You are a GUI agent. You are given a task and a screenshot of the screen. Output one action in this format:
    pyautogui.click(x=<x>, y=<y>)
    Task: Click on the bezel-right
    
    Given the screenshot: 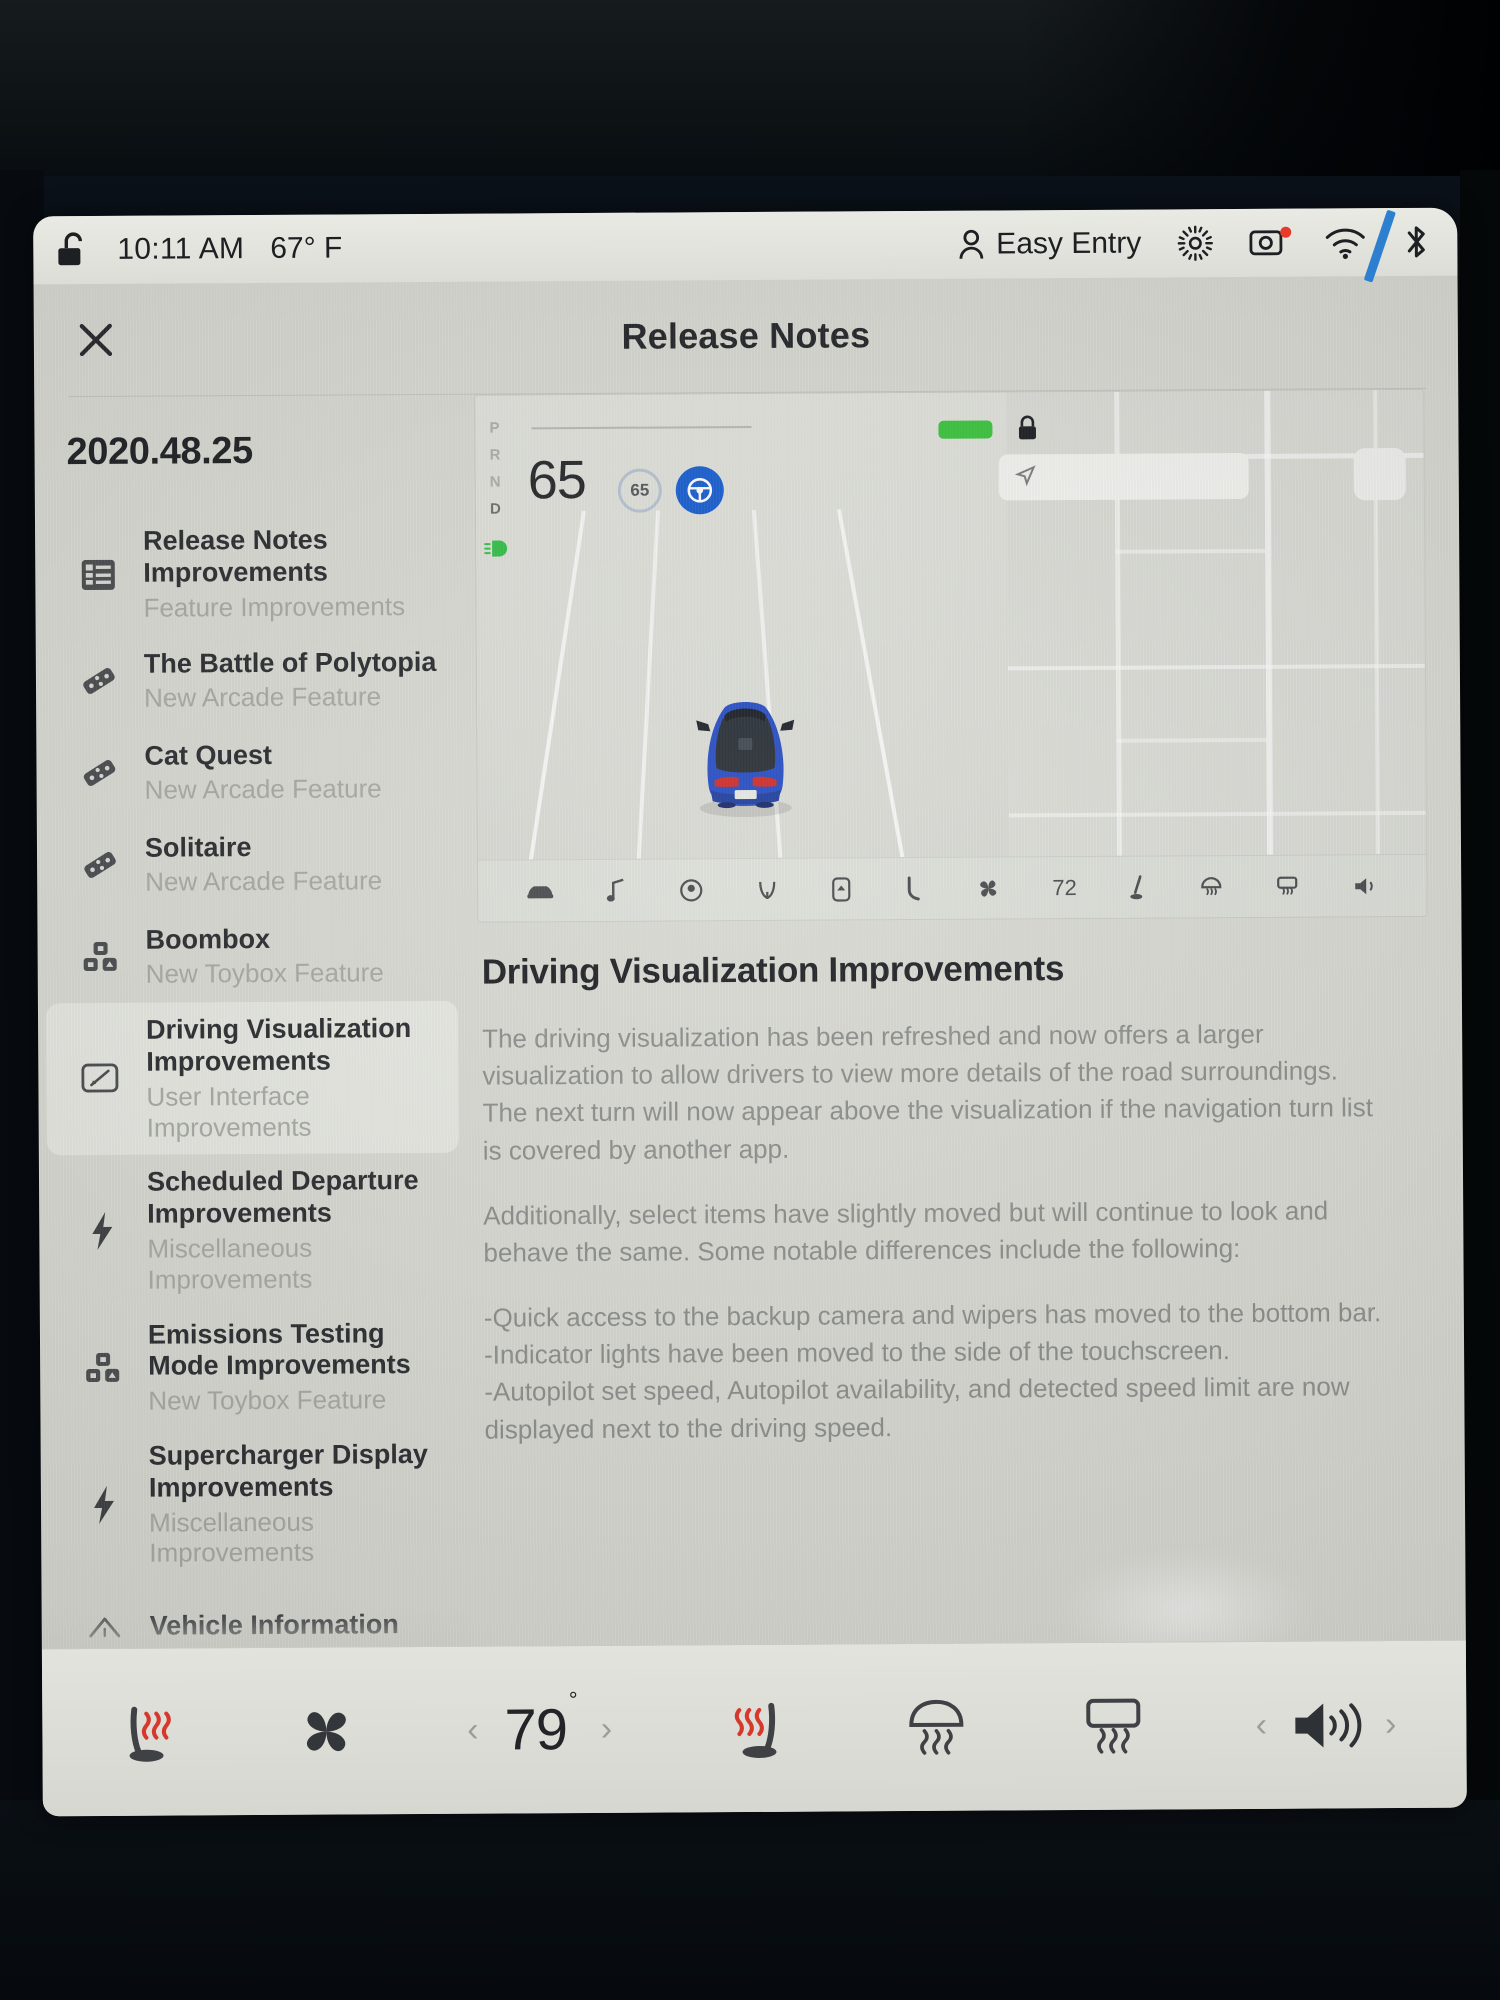 What is the action you would take?
    pyautogui.click(x=1480, y=1000)
    